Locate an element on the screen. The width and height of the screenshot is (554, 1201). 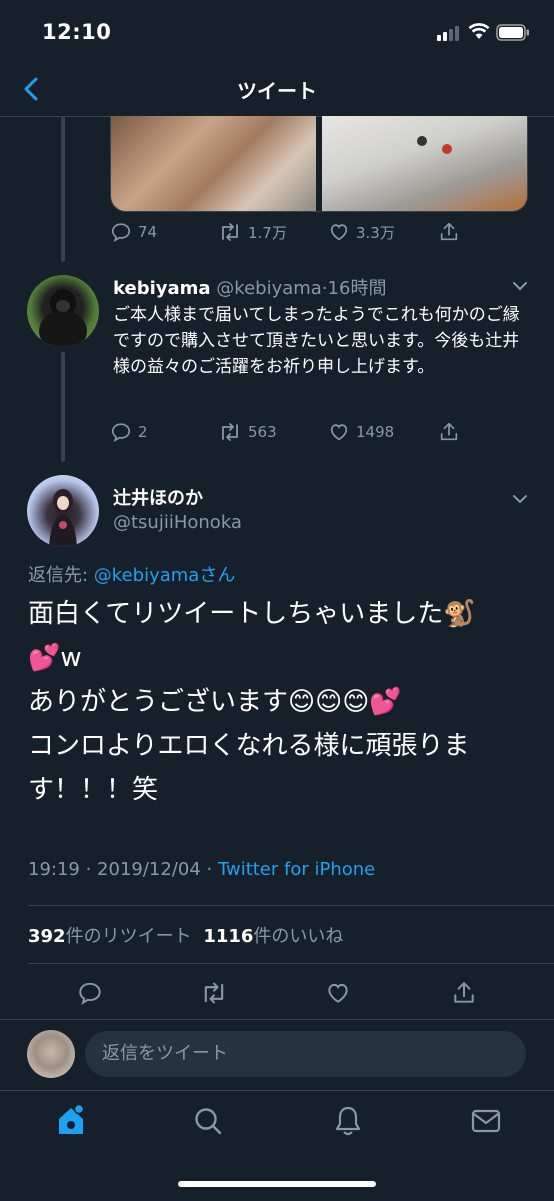
main-tweet-actions is located at coordinates (277, 993).